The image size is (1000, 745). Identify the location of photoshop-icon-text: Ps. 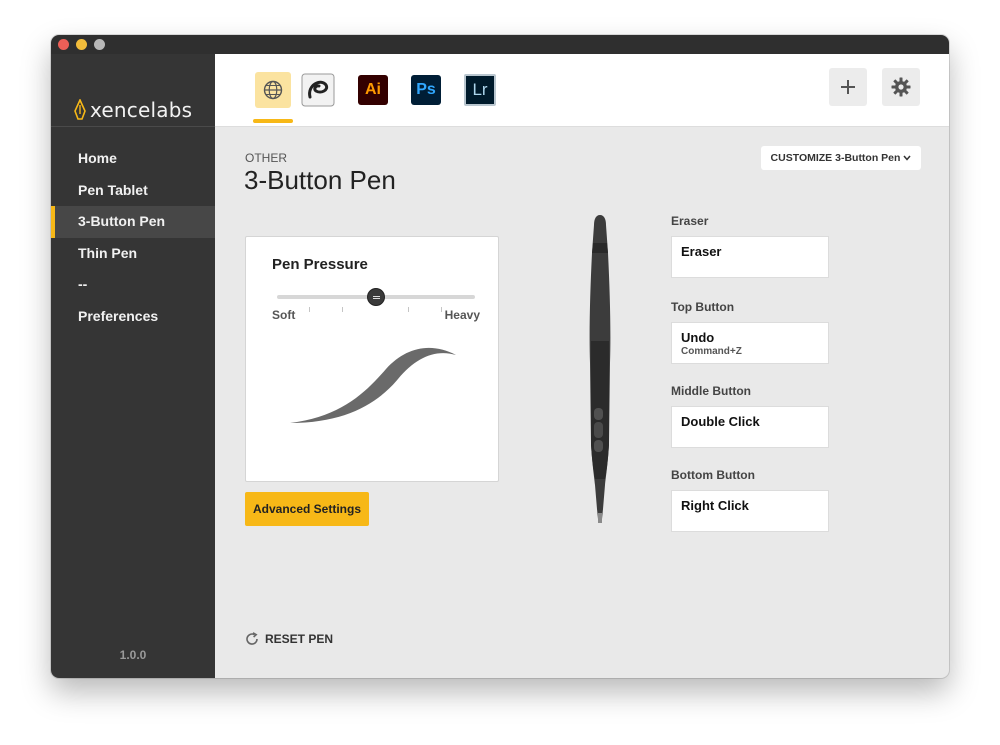
(426, 89).